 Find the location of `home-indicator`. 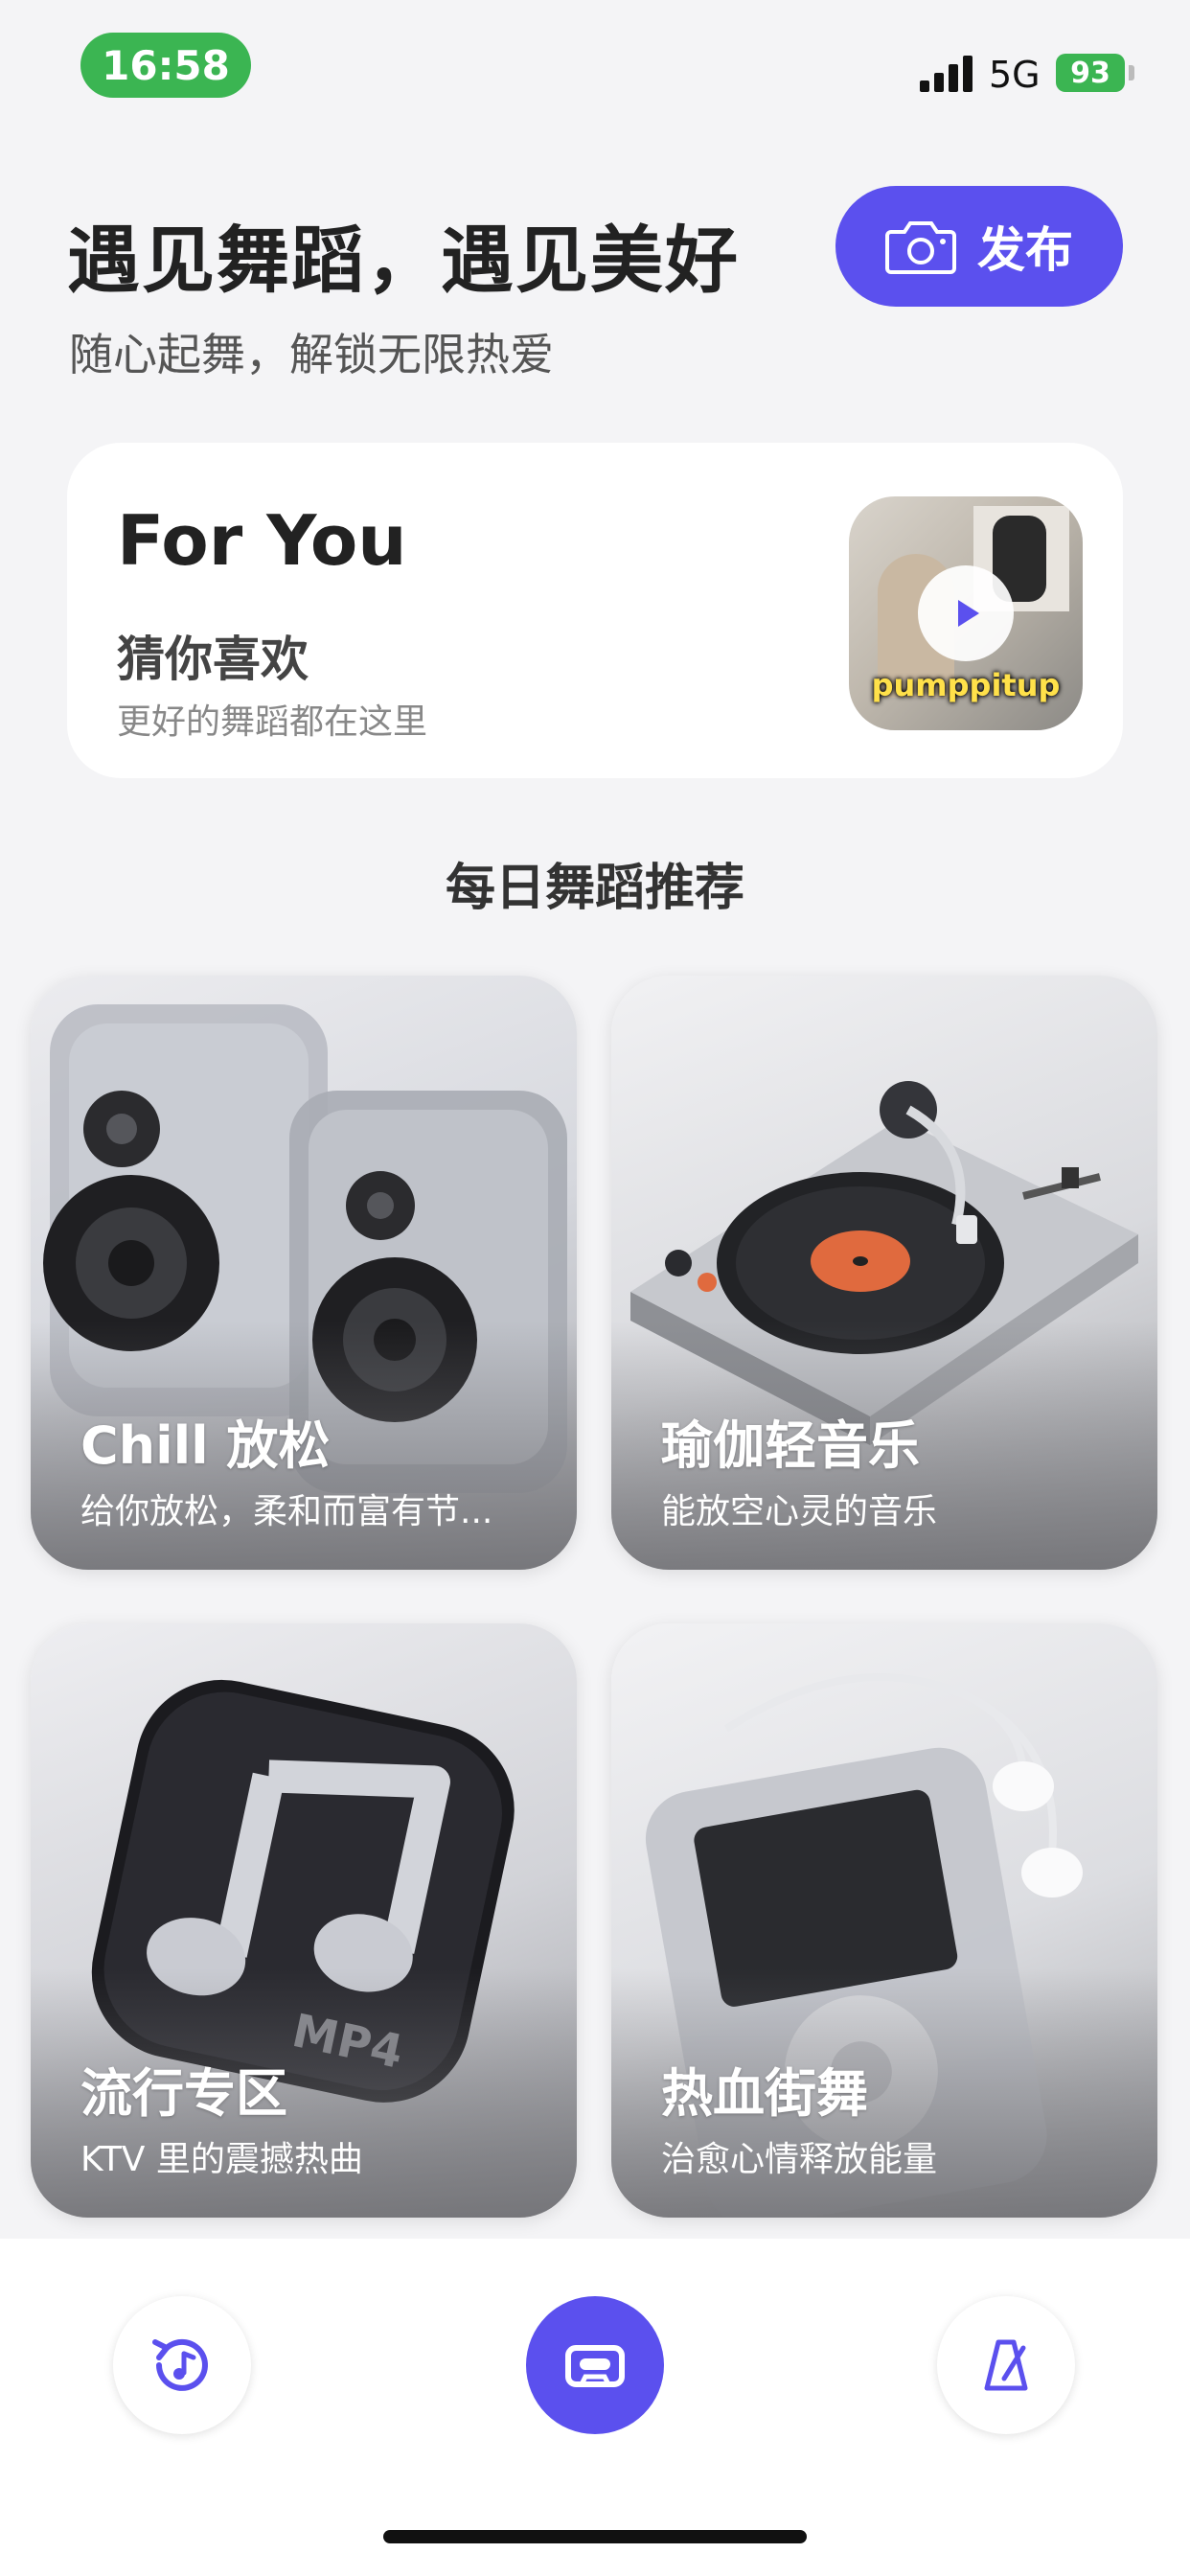

home-indicator is located at coordinates (595, 2536).